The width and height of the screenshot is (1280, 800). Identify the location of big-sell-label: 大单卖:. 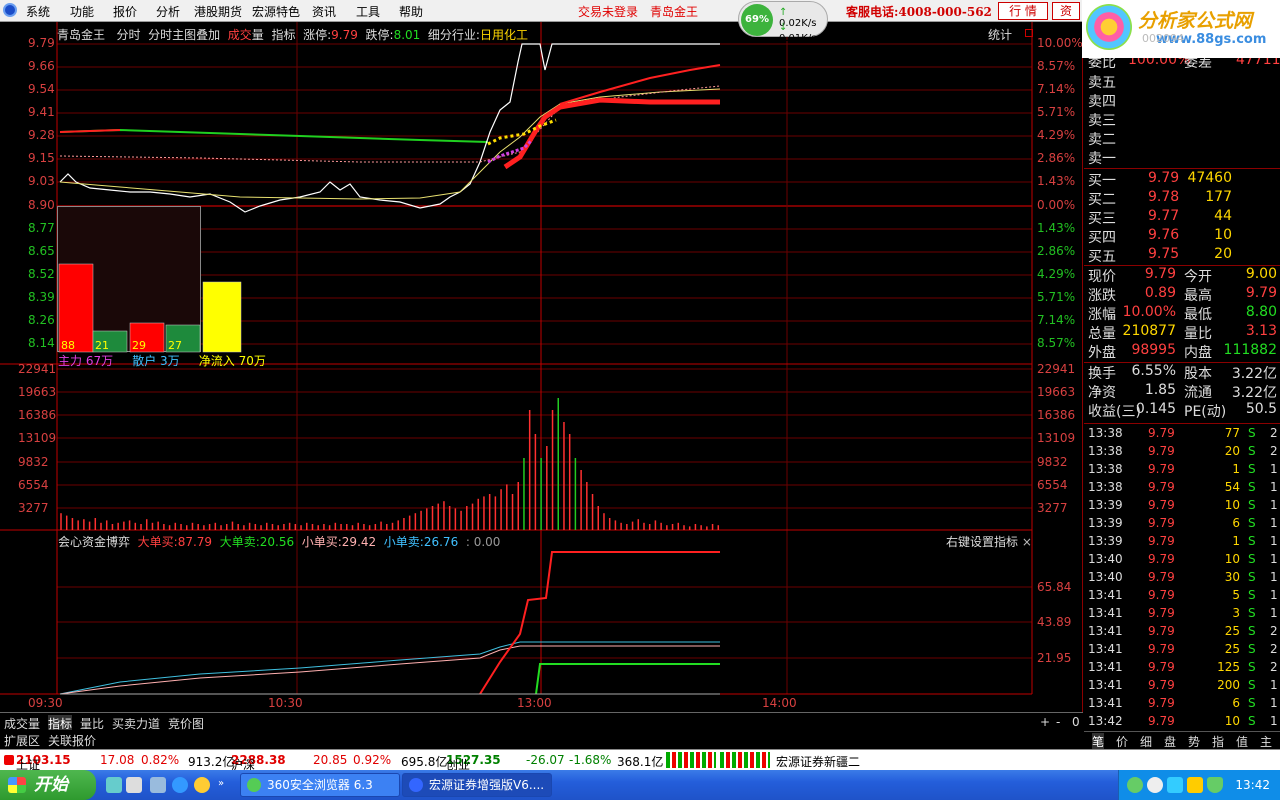
(239, 542).